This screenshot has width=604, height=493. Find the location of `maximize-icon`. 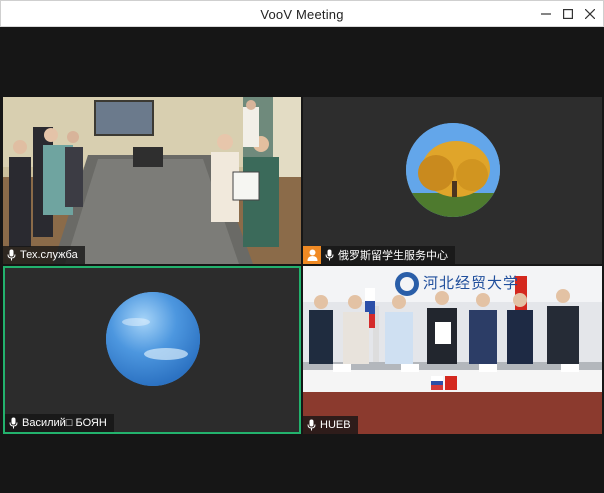

maximize-icon is located at coordinates (568, 14).